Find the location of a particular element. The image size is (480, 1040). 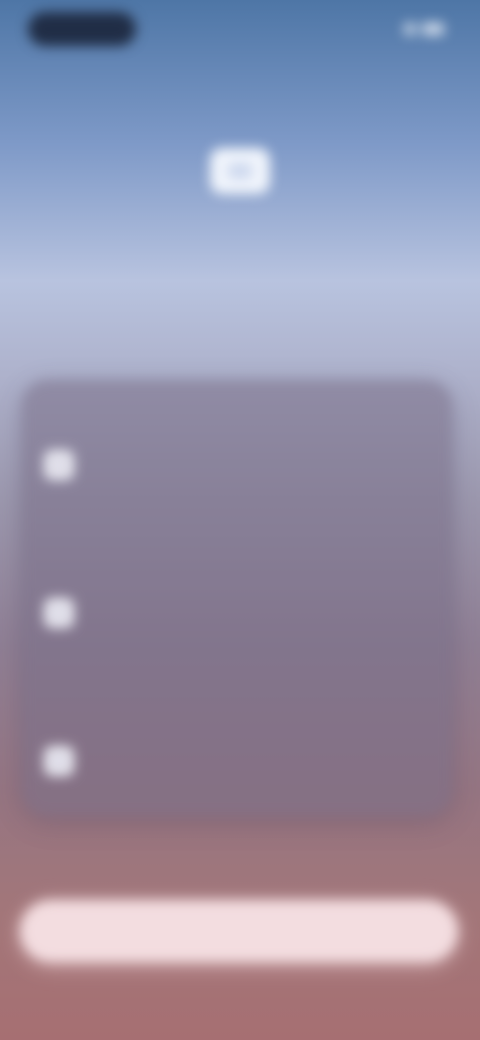

status-indicators is located at coordinates (416, 29).